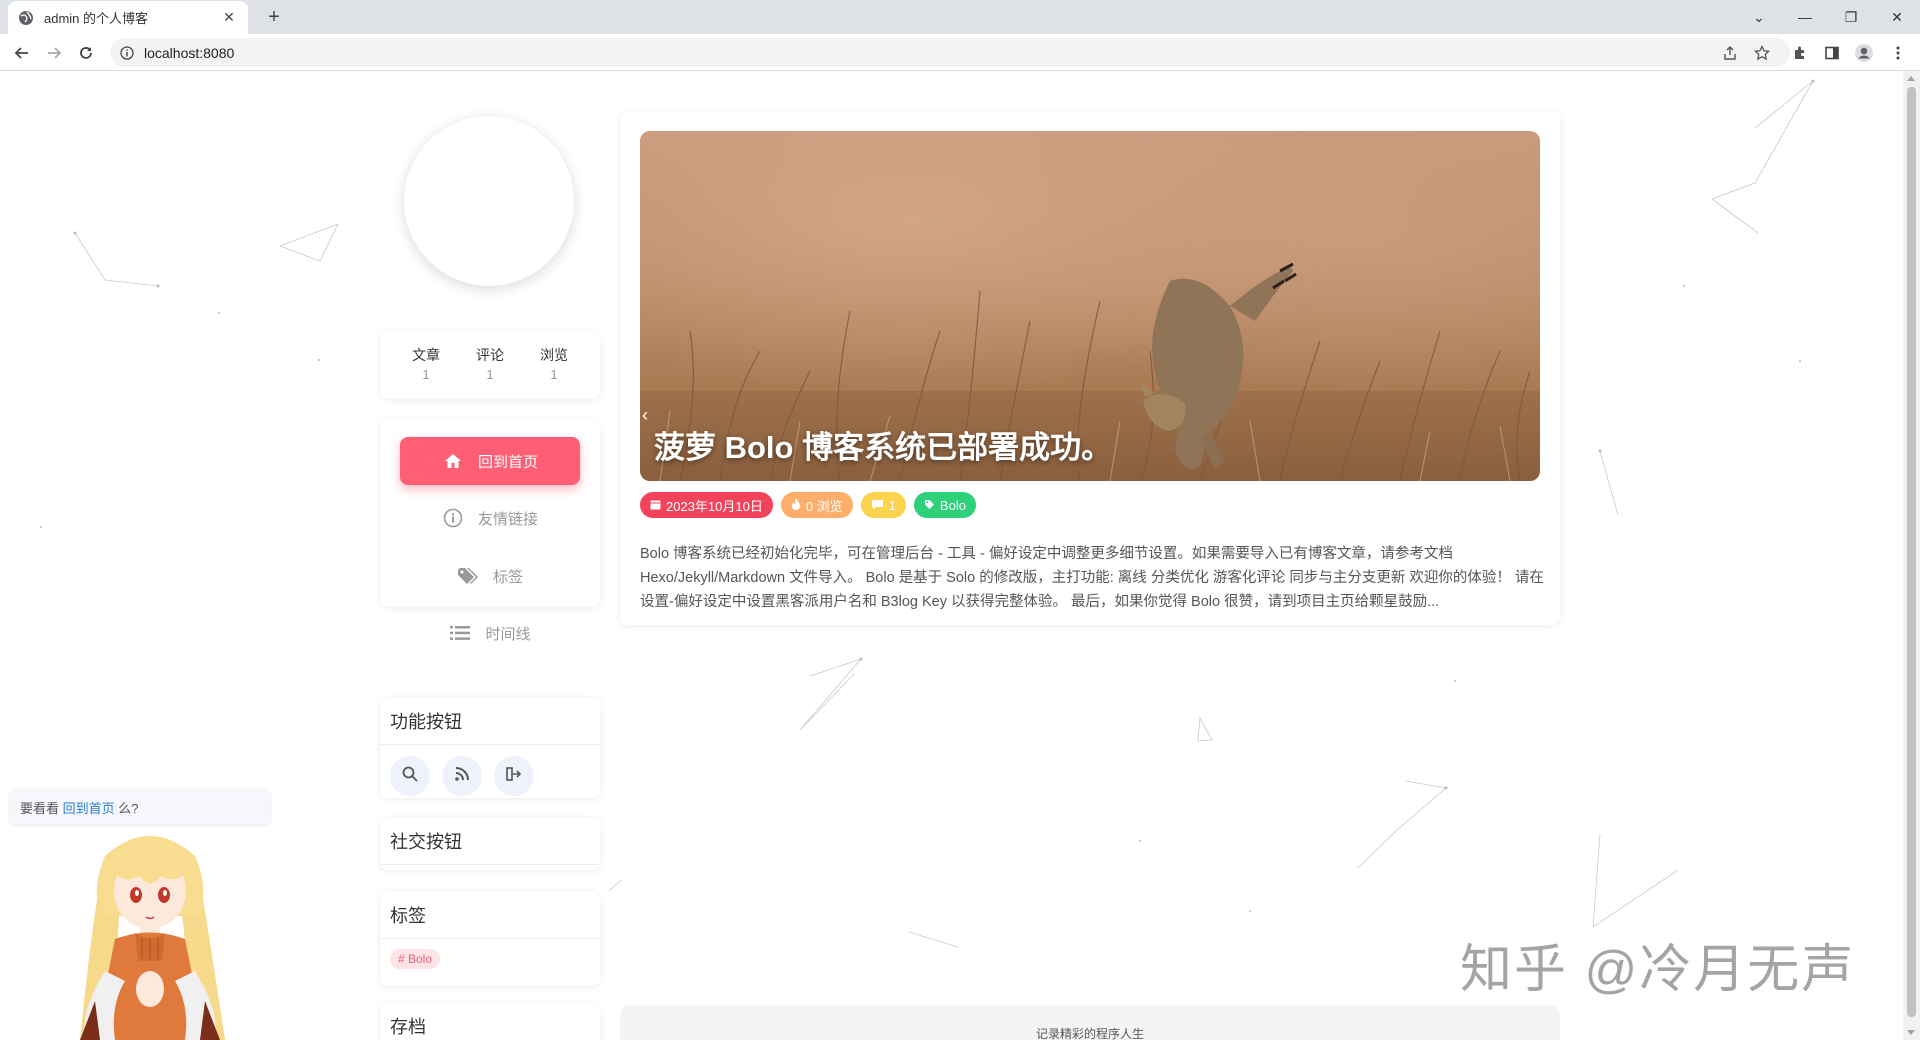 The width and height of the screenshot is (1920, 1040). Describe the element at coordinates (950, 52) in the screenshot. I see `url-input: localhost:8080` at that location.